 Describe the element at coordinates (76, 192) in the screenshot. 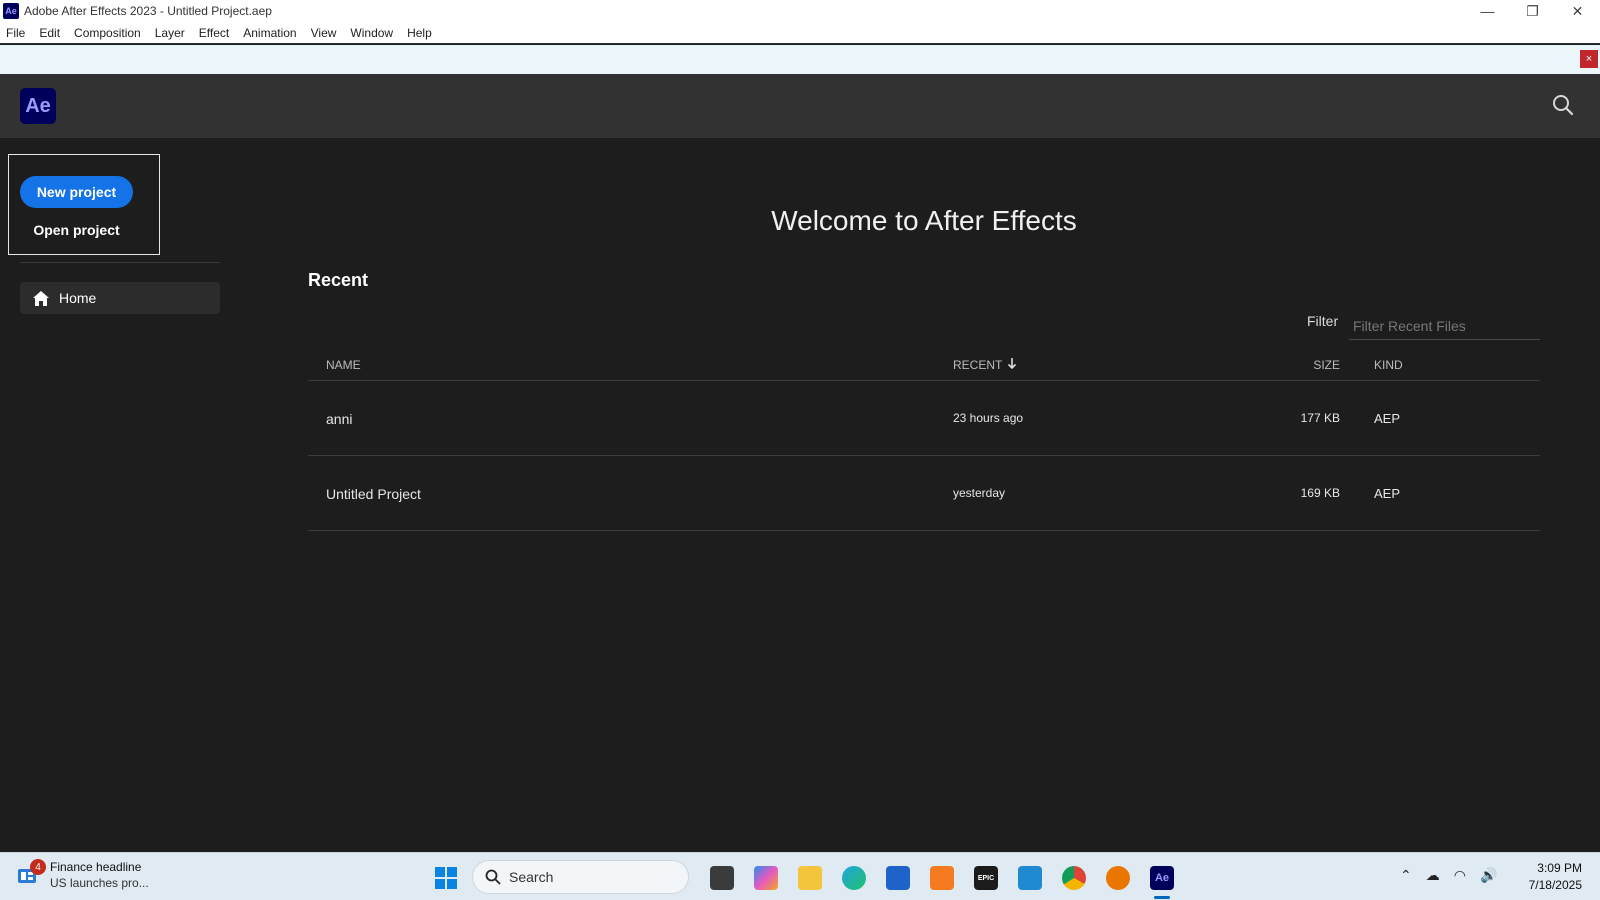

I see `new-project-button: New project` at that location.